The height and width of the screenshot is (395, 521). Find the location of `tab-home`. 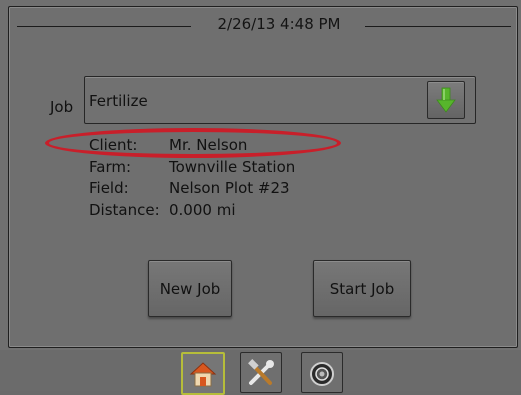

tab-home is located at coordinates (203, 373).